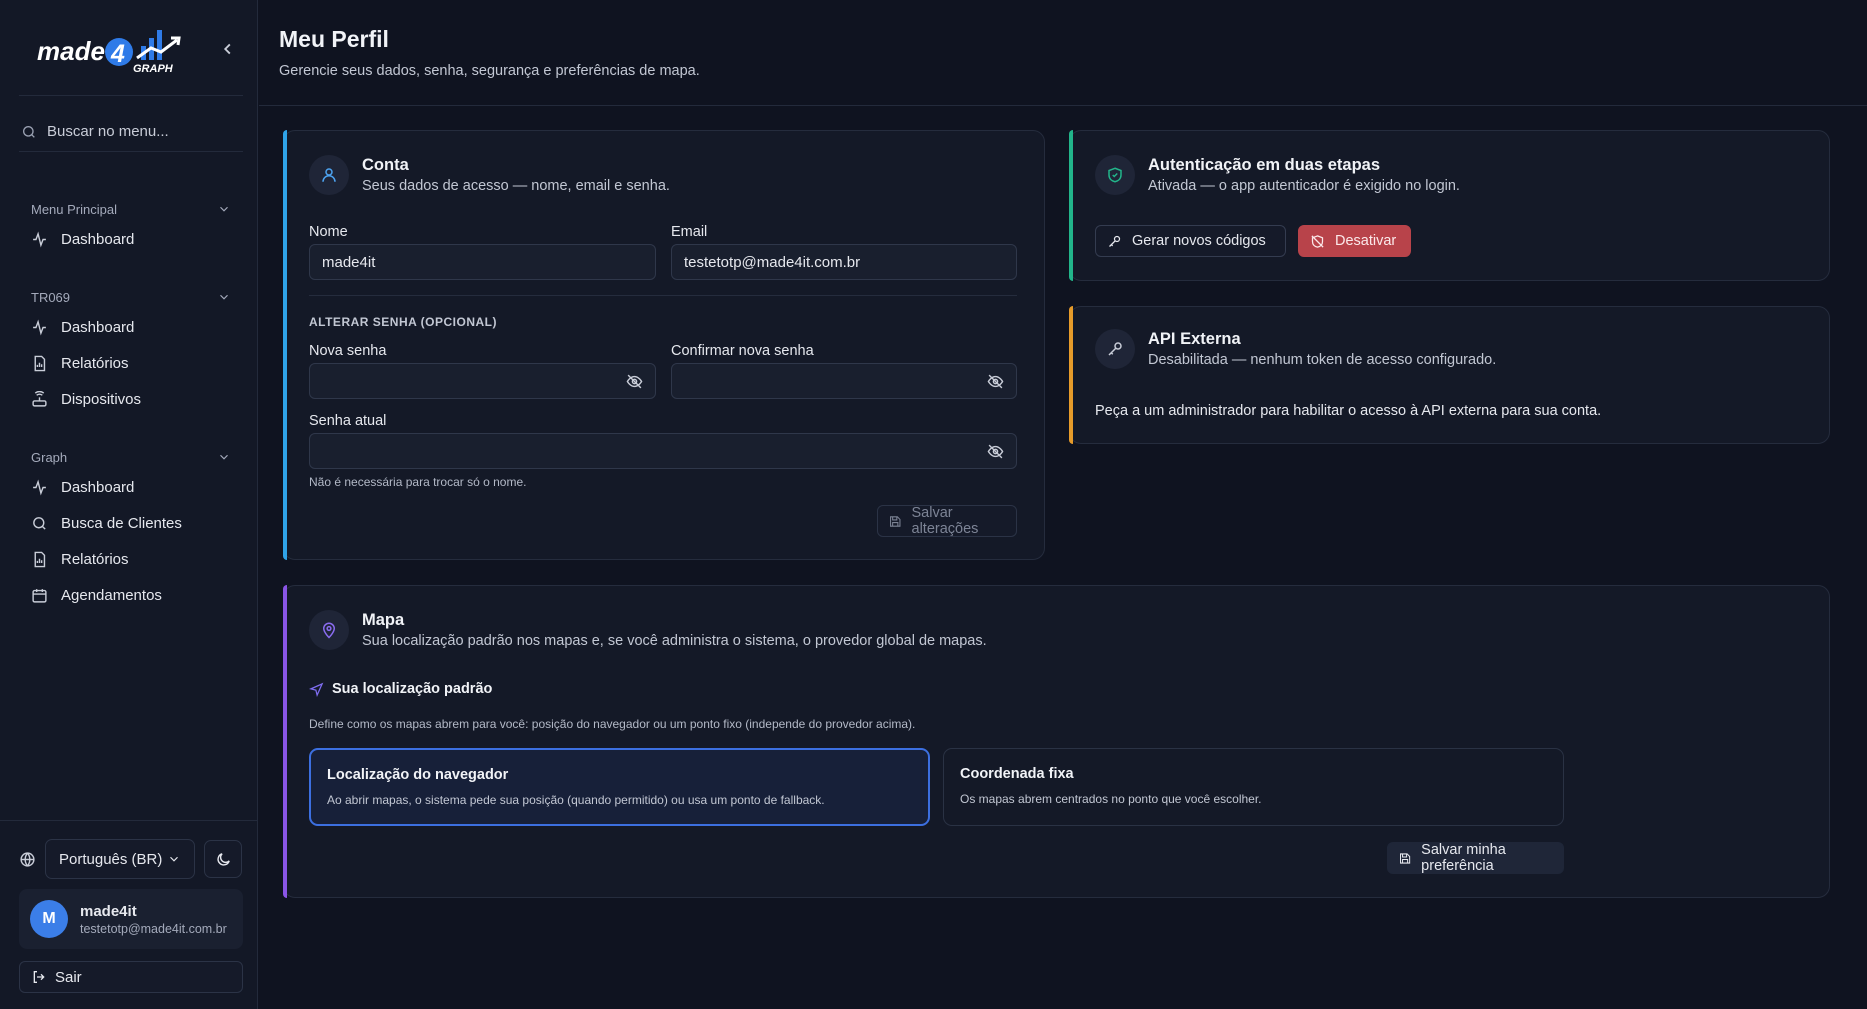 Image resolution: width=1867 pixels, height=1009 pixels. Describe the element at coordinates (1366, 241) in the screenshot. I see `disable-2fa-label: Desativar` at that location.